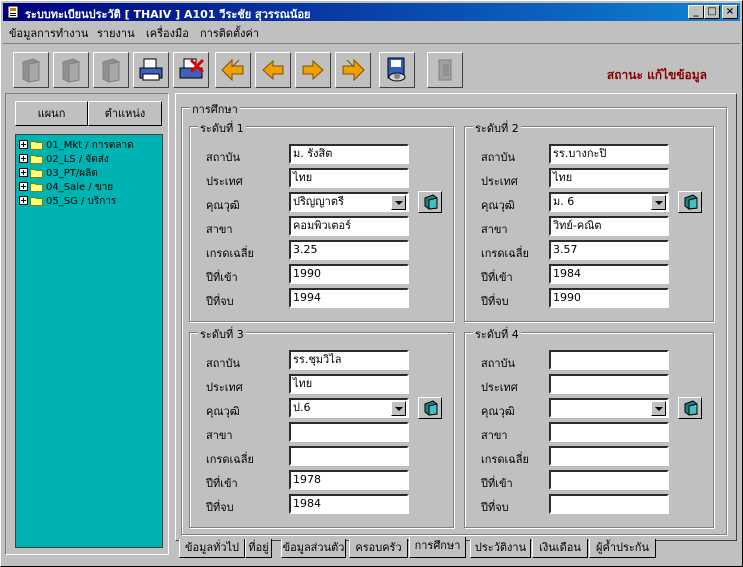 The width and height of the screenshot is (743, 567). Describe the element at coordinates (349, 226) in the screenshot. I see `major-field: คอมพิวเตอร์` at that location.